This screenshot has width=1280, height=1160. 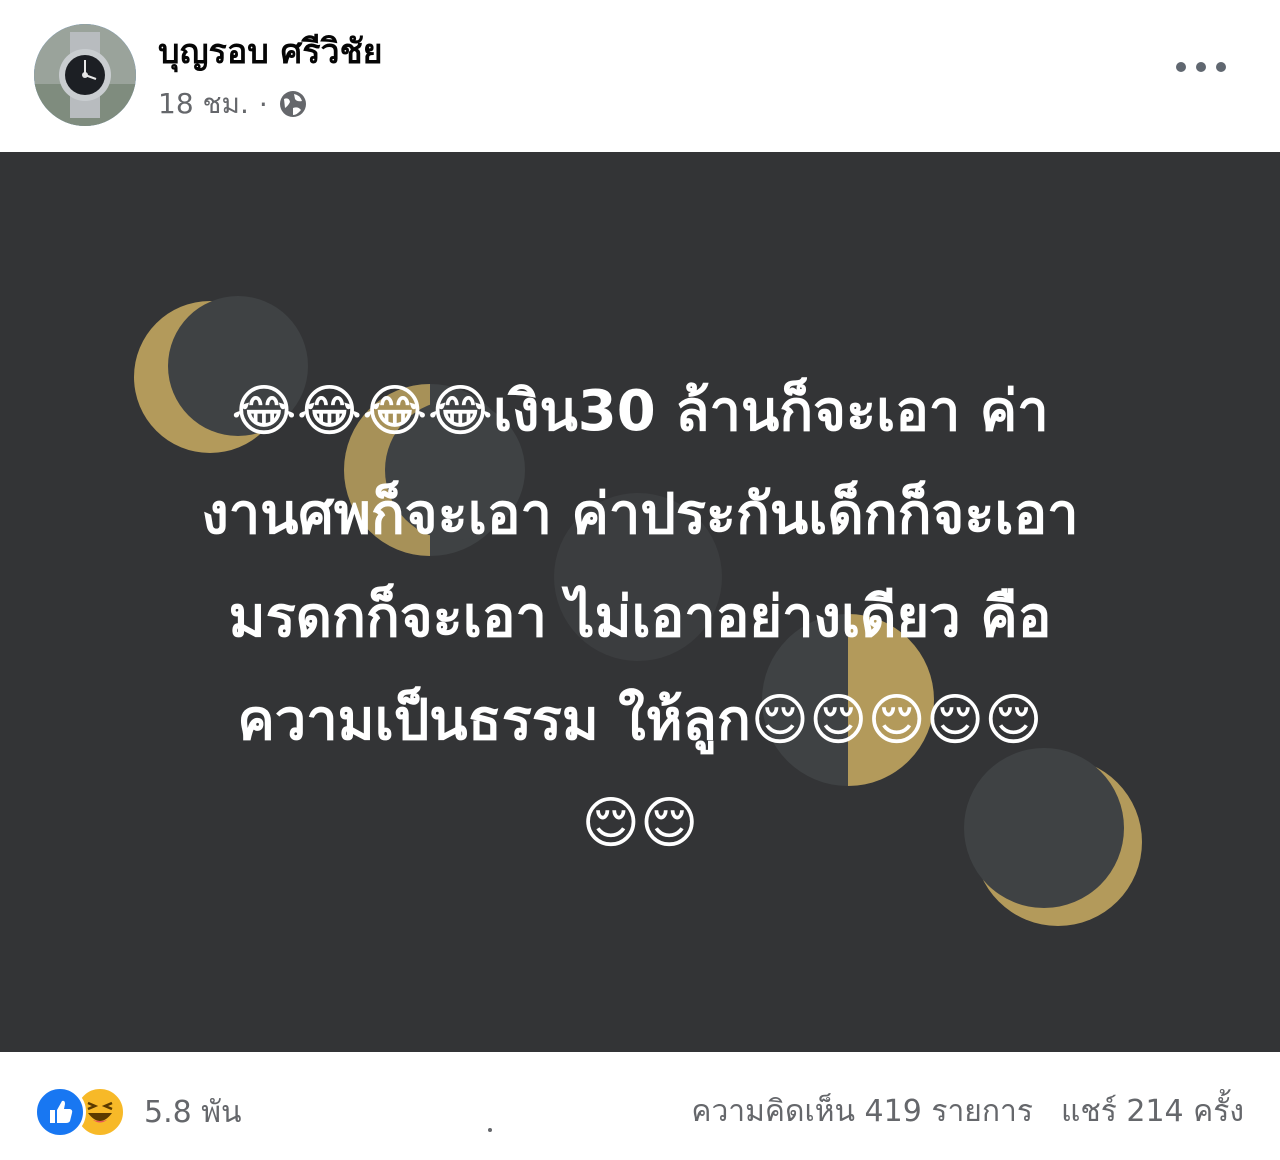 What do you see at coordinates (138, 1112) in the screenshot?
I see `reactions-summary: 5.8 พัน` at bounding box center [138, 1112].